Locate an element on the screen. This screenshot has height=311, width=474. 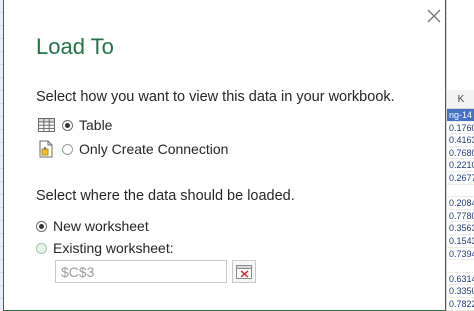
location-option-existing: Existing worksheet: is located at coordinates (105, 248).